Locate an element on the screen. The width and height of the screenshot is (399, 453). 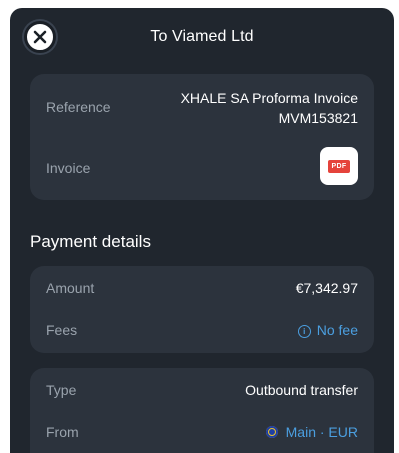
fees-value: i No fee is located at coordinates (327, 330).